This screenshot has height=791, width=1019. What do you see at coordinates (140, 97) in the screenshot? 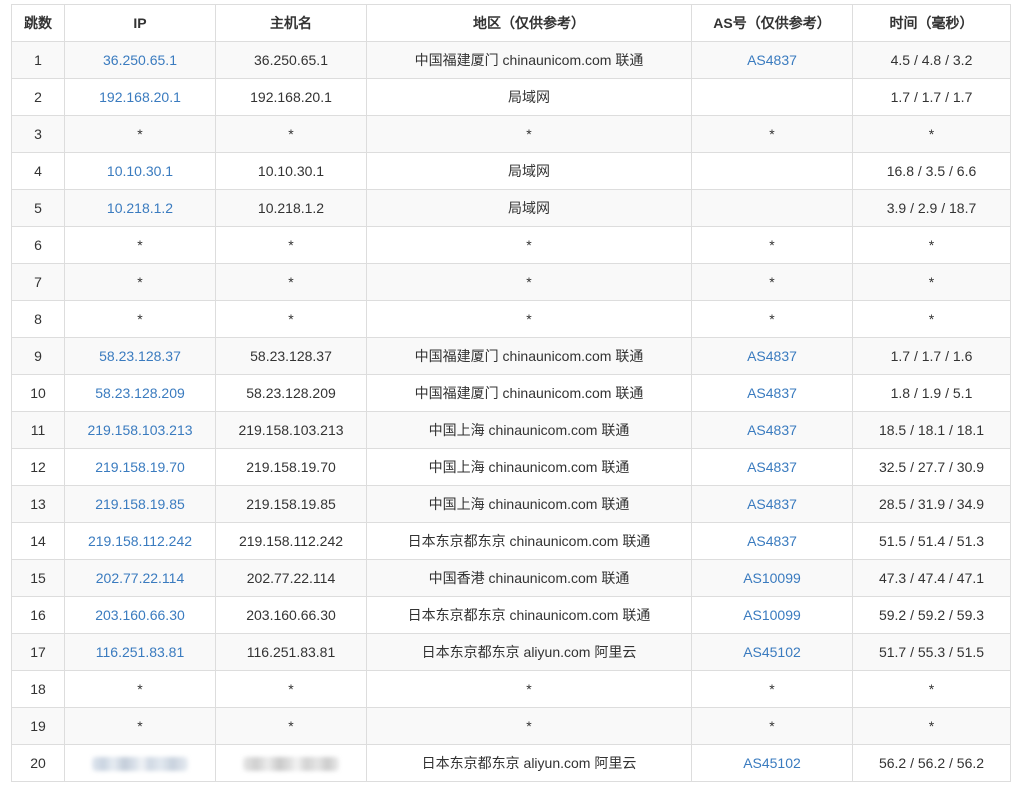
I see `ip-link: 192.168.20.1` at bounding box center [140, 97].